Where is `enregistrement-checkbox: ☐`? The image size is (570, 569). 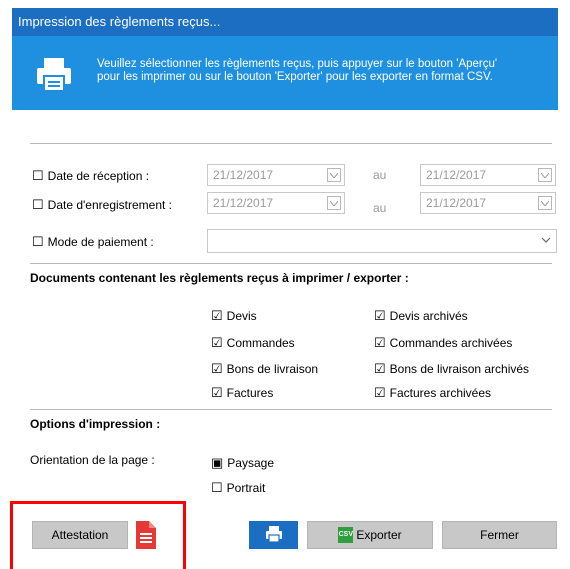
enregistrement-checkbox: ☐ is located at coordinates (38, 204).